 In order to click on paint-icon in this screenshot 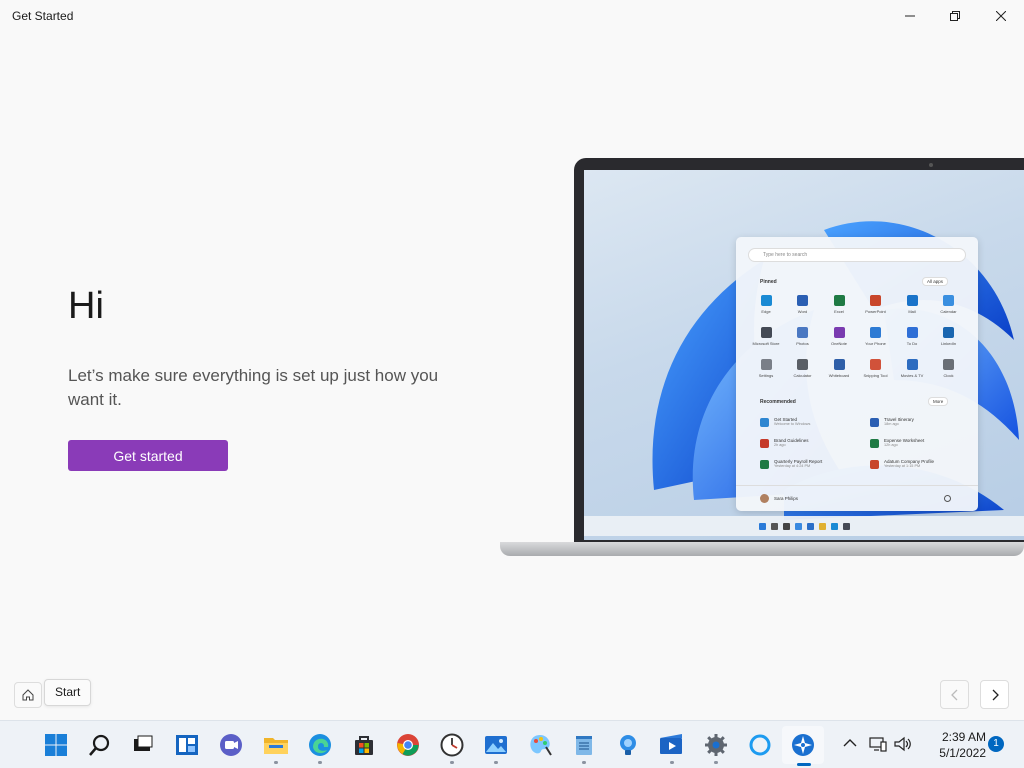, I will do `click(540, 745)`.